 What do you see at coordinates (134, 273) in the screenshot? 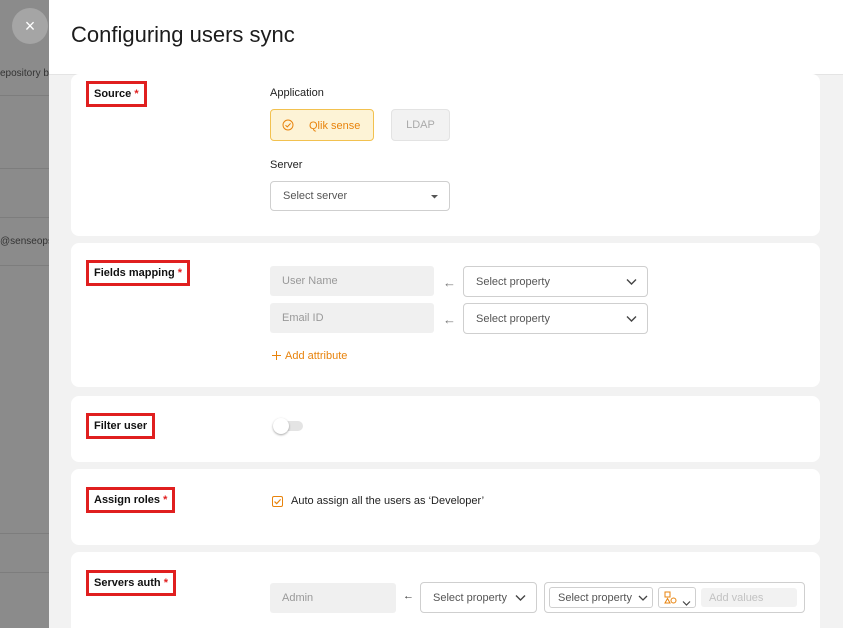
I see `fields-mapping-label-text: Fields mapping` at bounding box center [134, 273].